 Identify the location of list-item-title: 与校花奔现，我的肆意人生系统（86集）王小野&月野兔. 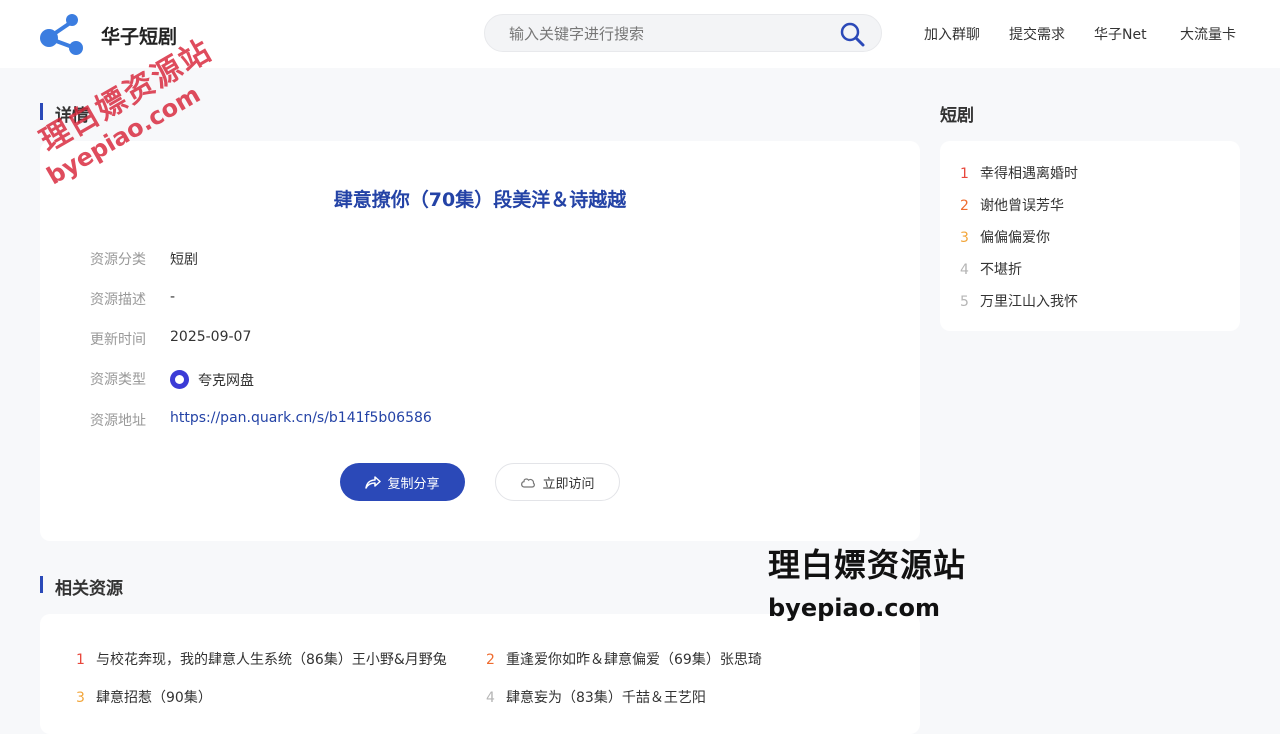
(271, 660).